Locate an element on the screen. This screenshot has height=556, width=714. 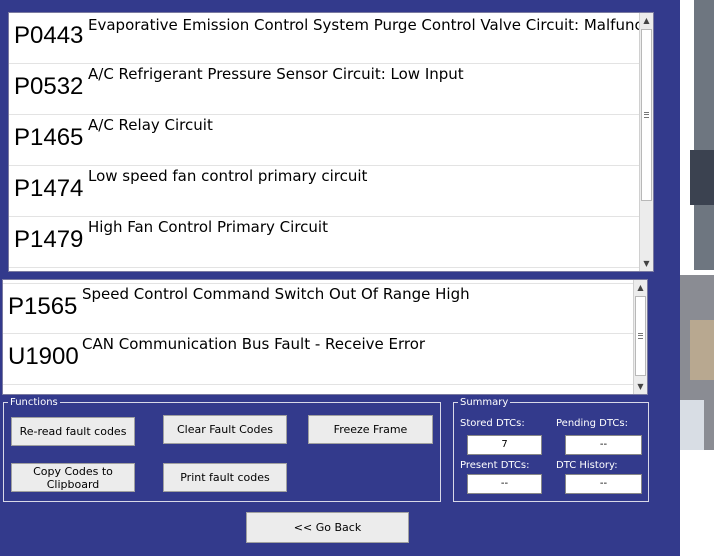
clear-fault-codes-button: Clear Fault Codes is located at coordinates (225, 429).